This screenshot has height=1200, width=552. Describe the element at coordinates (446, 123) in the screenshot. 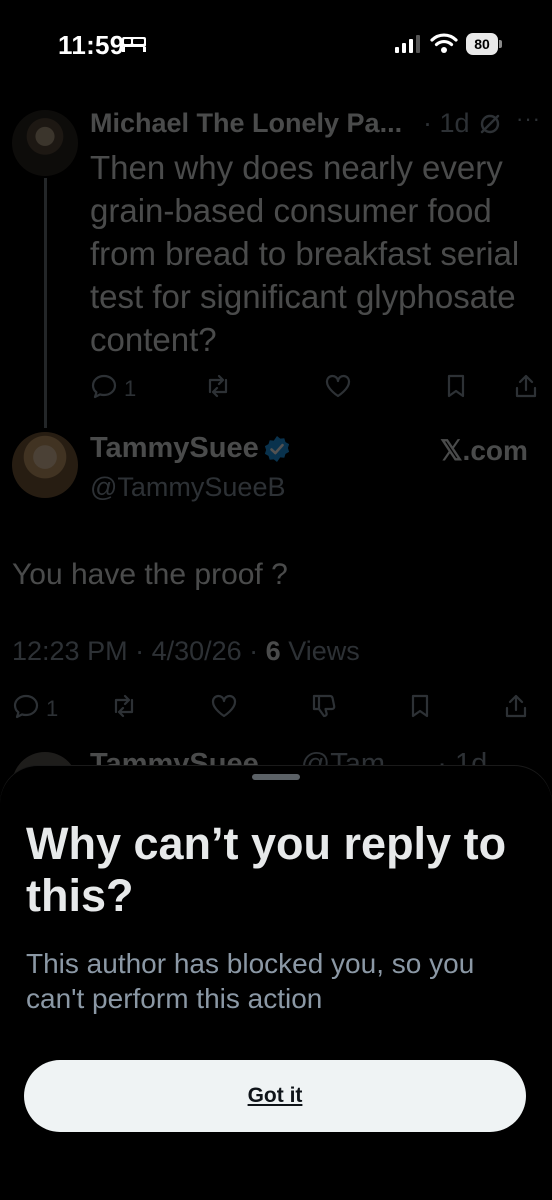

I see `parent-tweet-age: · 1d` at that location.